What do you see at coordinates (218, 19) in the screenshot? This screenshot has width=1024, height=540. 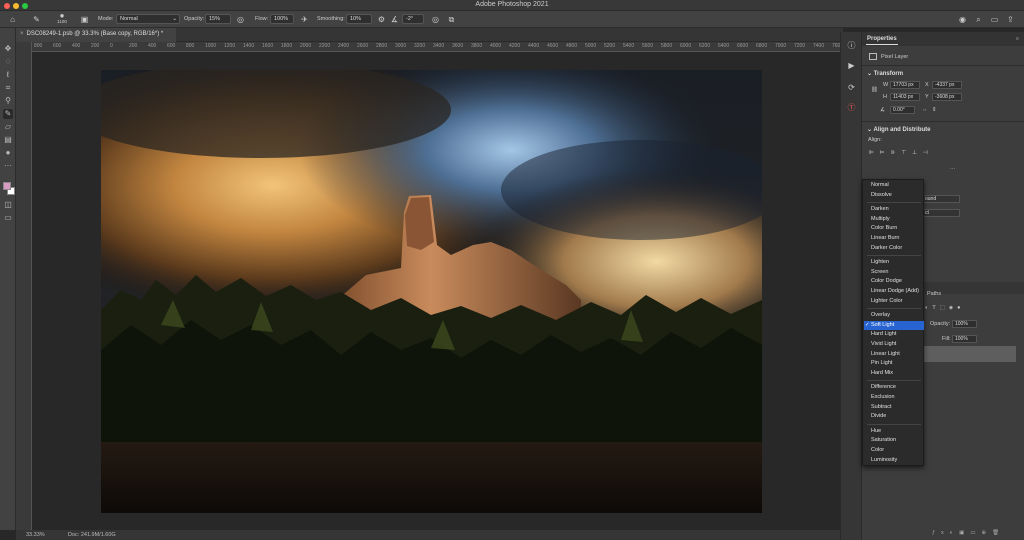 I see `opacity-input: 15%` at bounding box center [218, 19].